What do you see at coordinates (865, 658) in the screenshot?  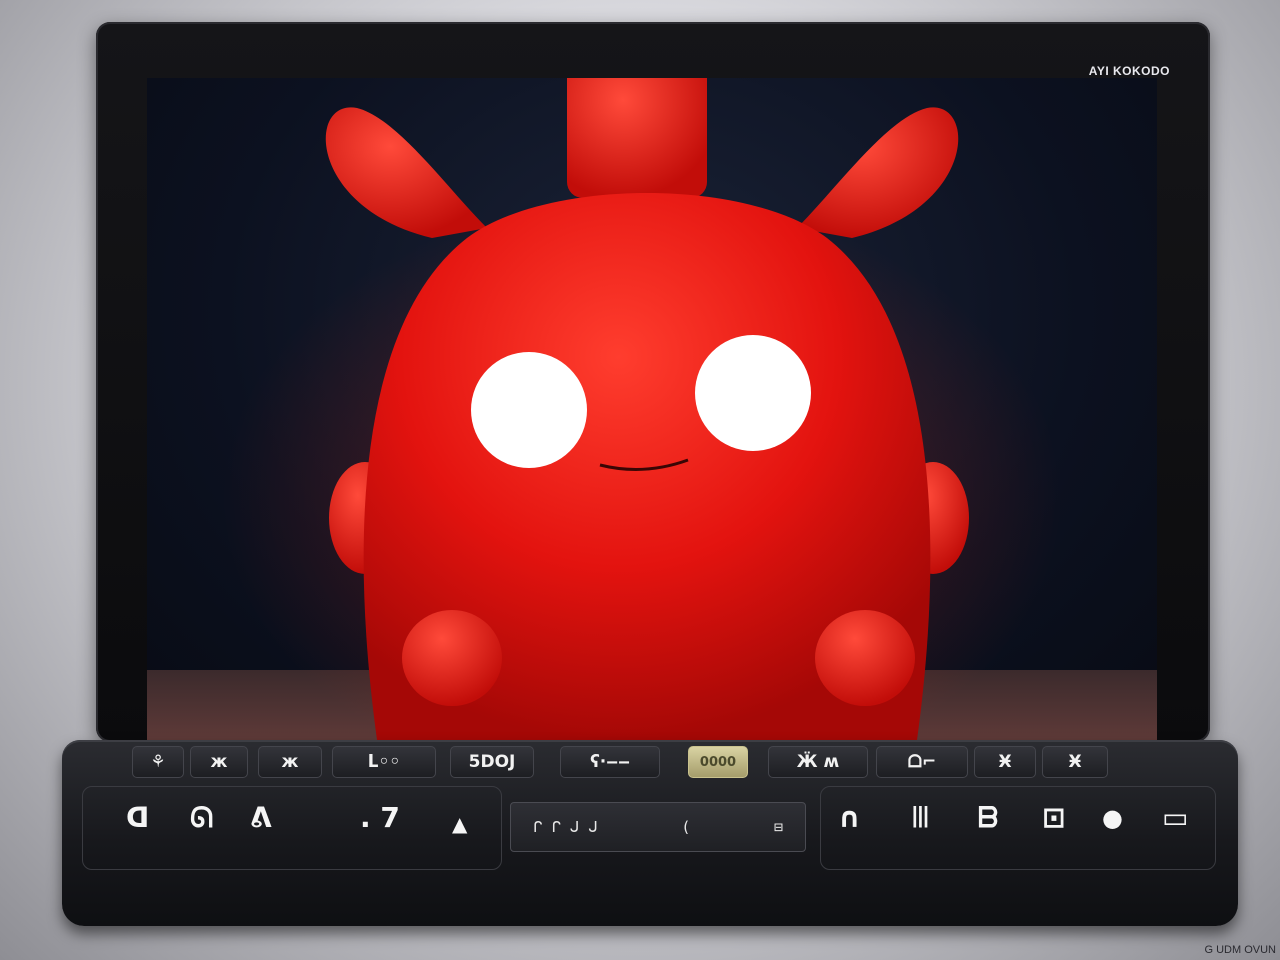 I see `right-foot` at bounding box center [865, 658].